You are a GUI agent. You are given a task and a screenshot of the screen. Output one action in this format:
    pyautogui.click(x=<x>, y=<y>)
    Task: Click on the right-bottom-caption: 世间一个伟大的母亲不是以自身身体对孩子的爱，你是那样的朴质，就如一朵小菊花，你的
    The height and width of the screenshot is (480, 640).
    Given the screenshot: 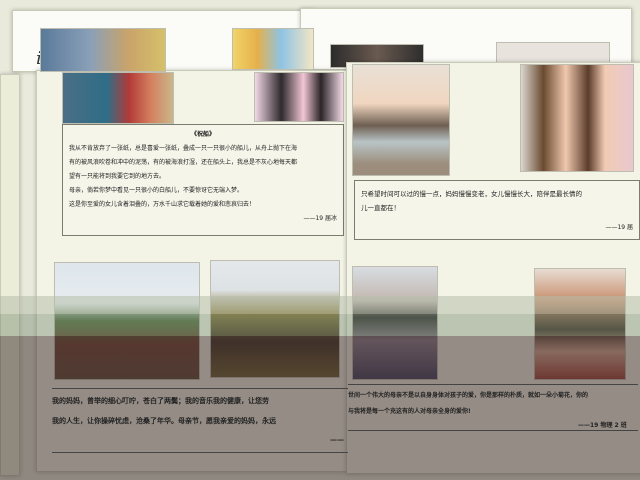 What is the action you would take?
    pyautogui.click(x=468, y=395)
    